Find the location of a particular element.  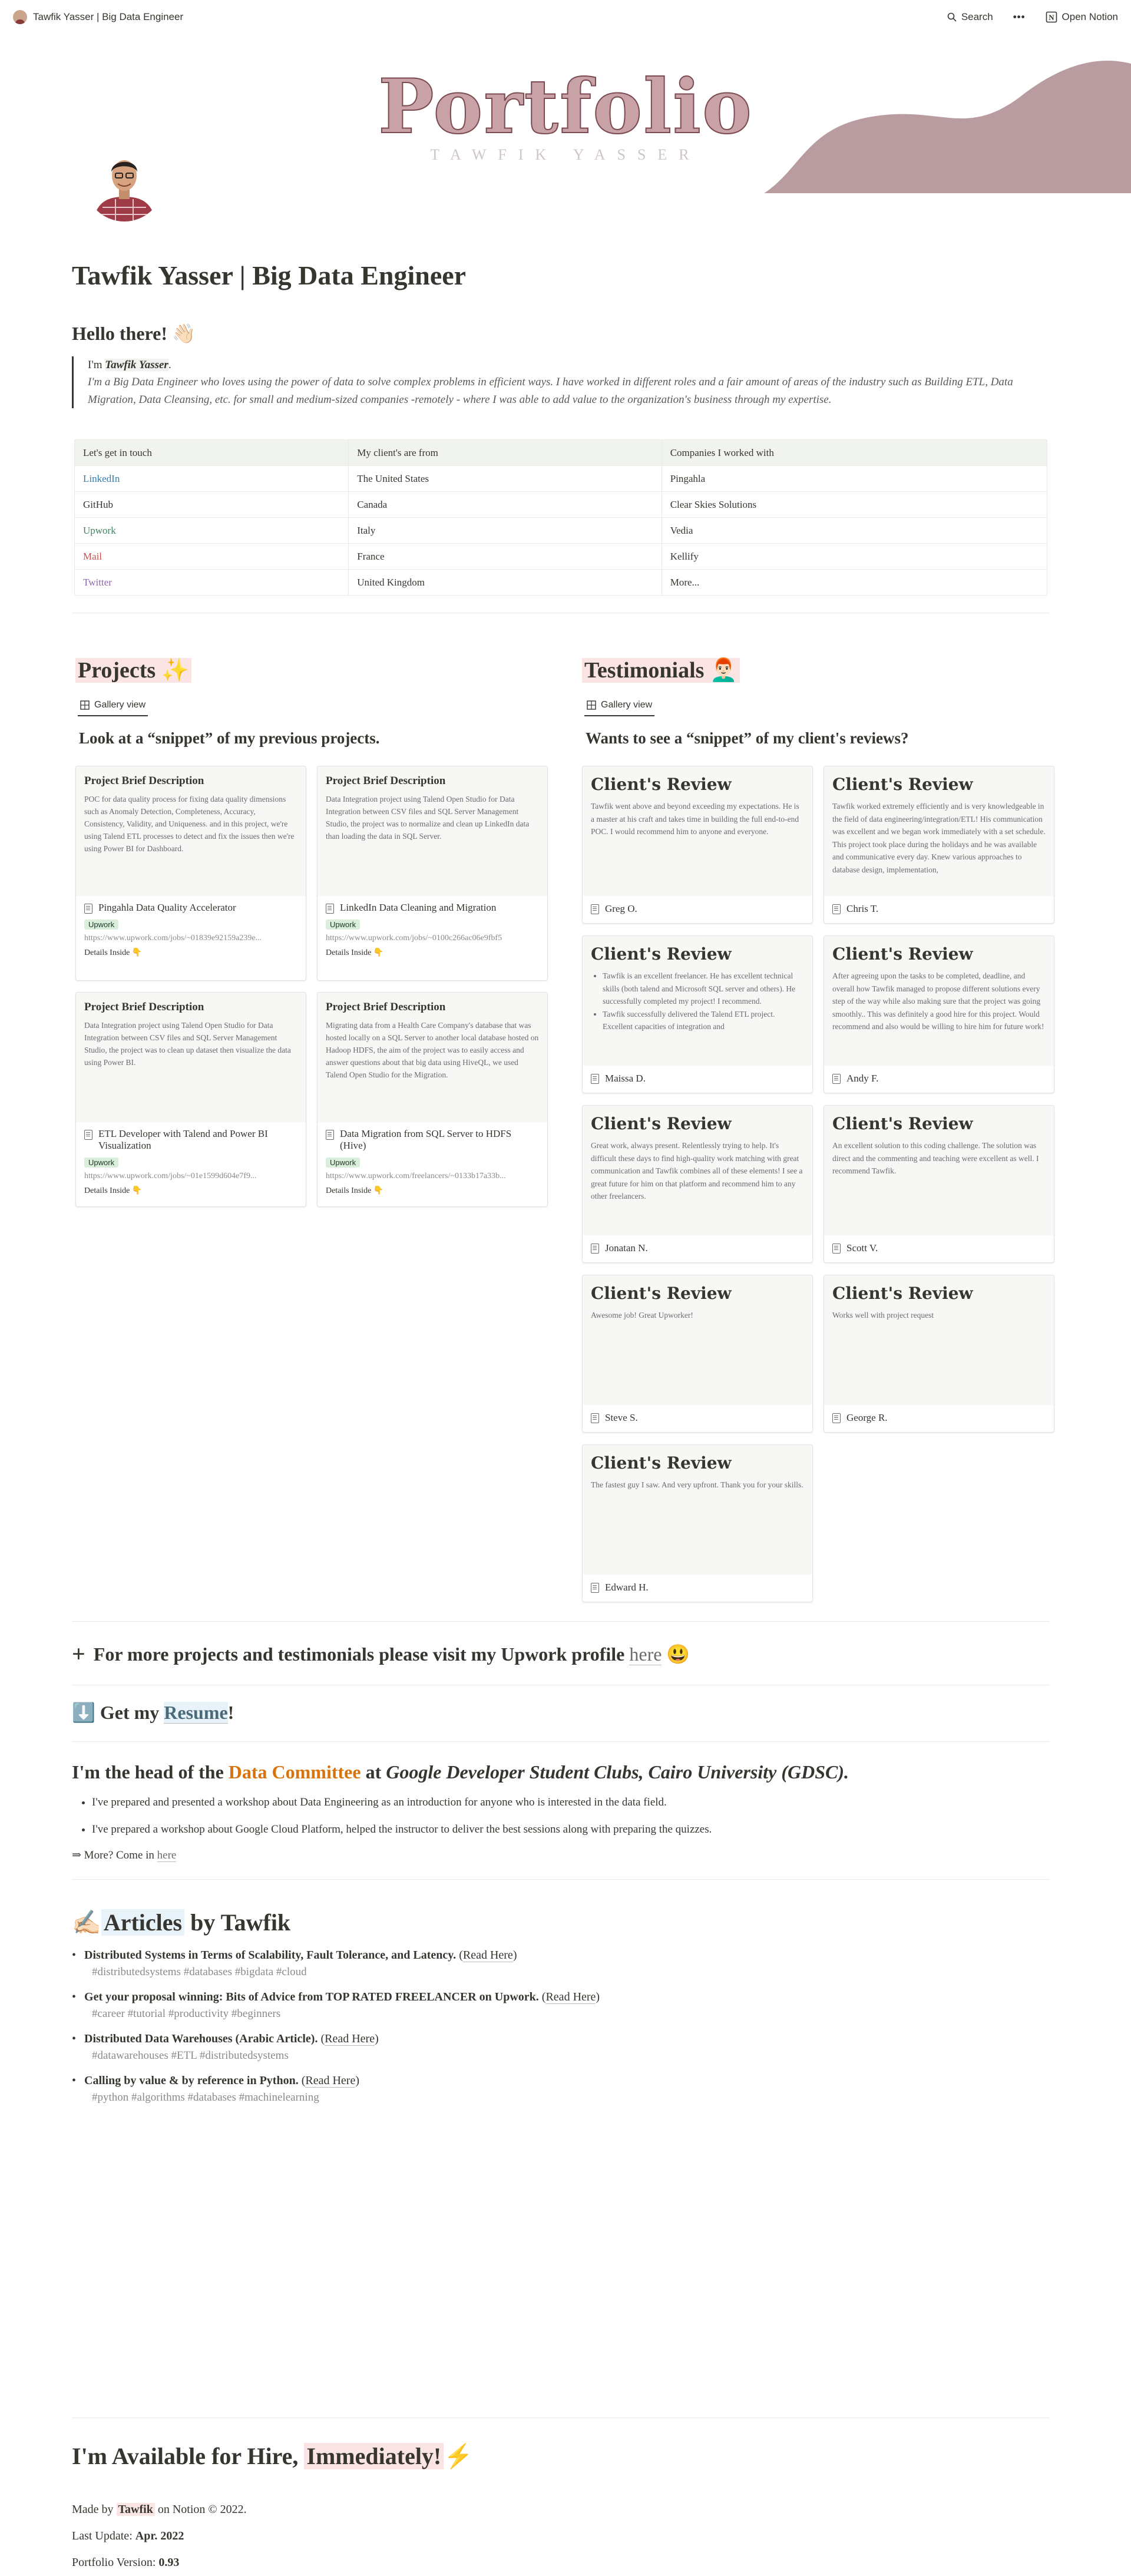

table-cell: Kellify is located at coordinates (855, 556).